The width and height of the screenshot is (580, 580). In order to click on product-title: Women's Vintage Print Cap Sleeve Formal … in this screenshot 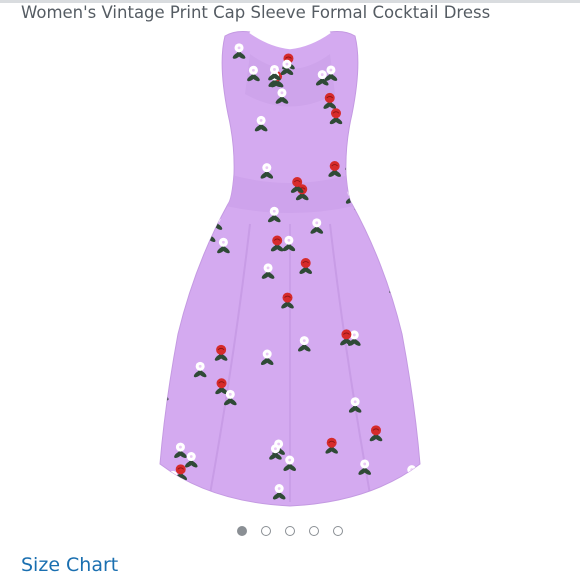, I will do `click(256, 12)`.